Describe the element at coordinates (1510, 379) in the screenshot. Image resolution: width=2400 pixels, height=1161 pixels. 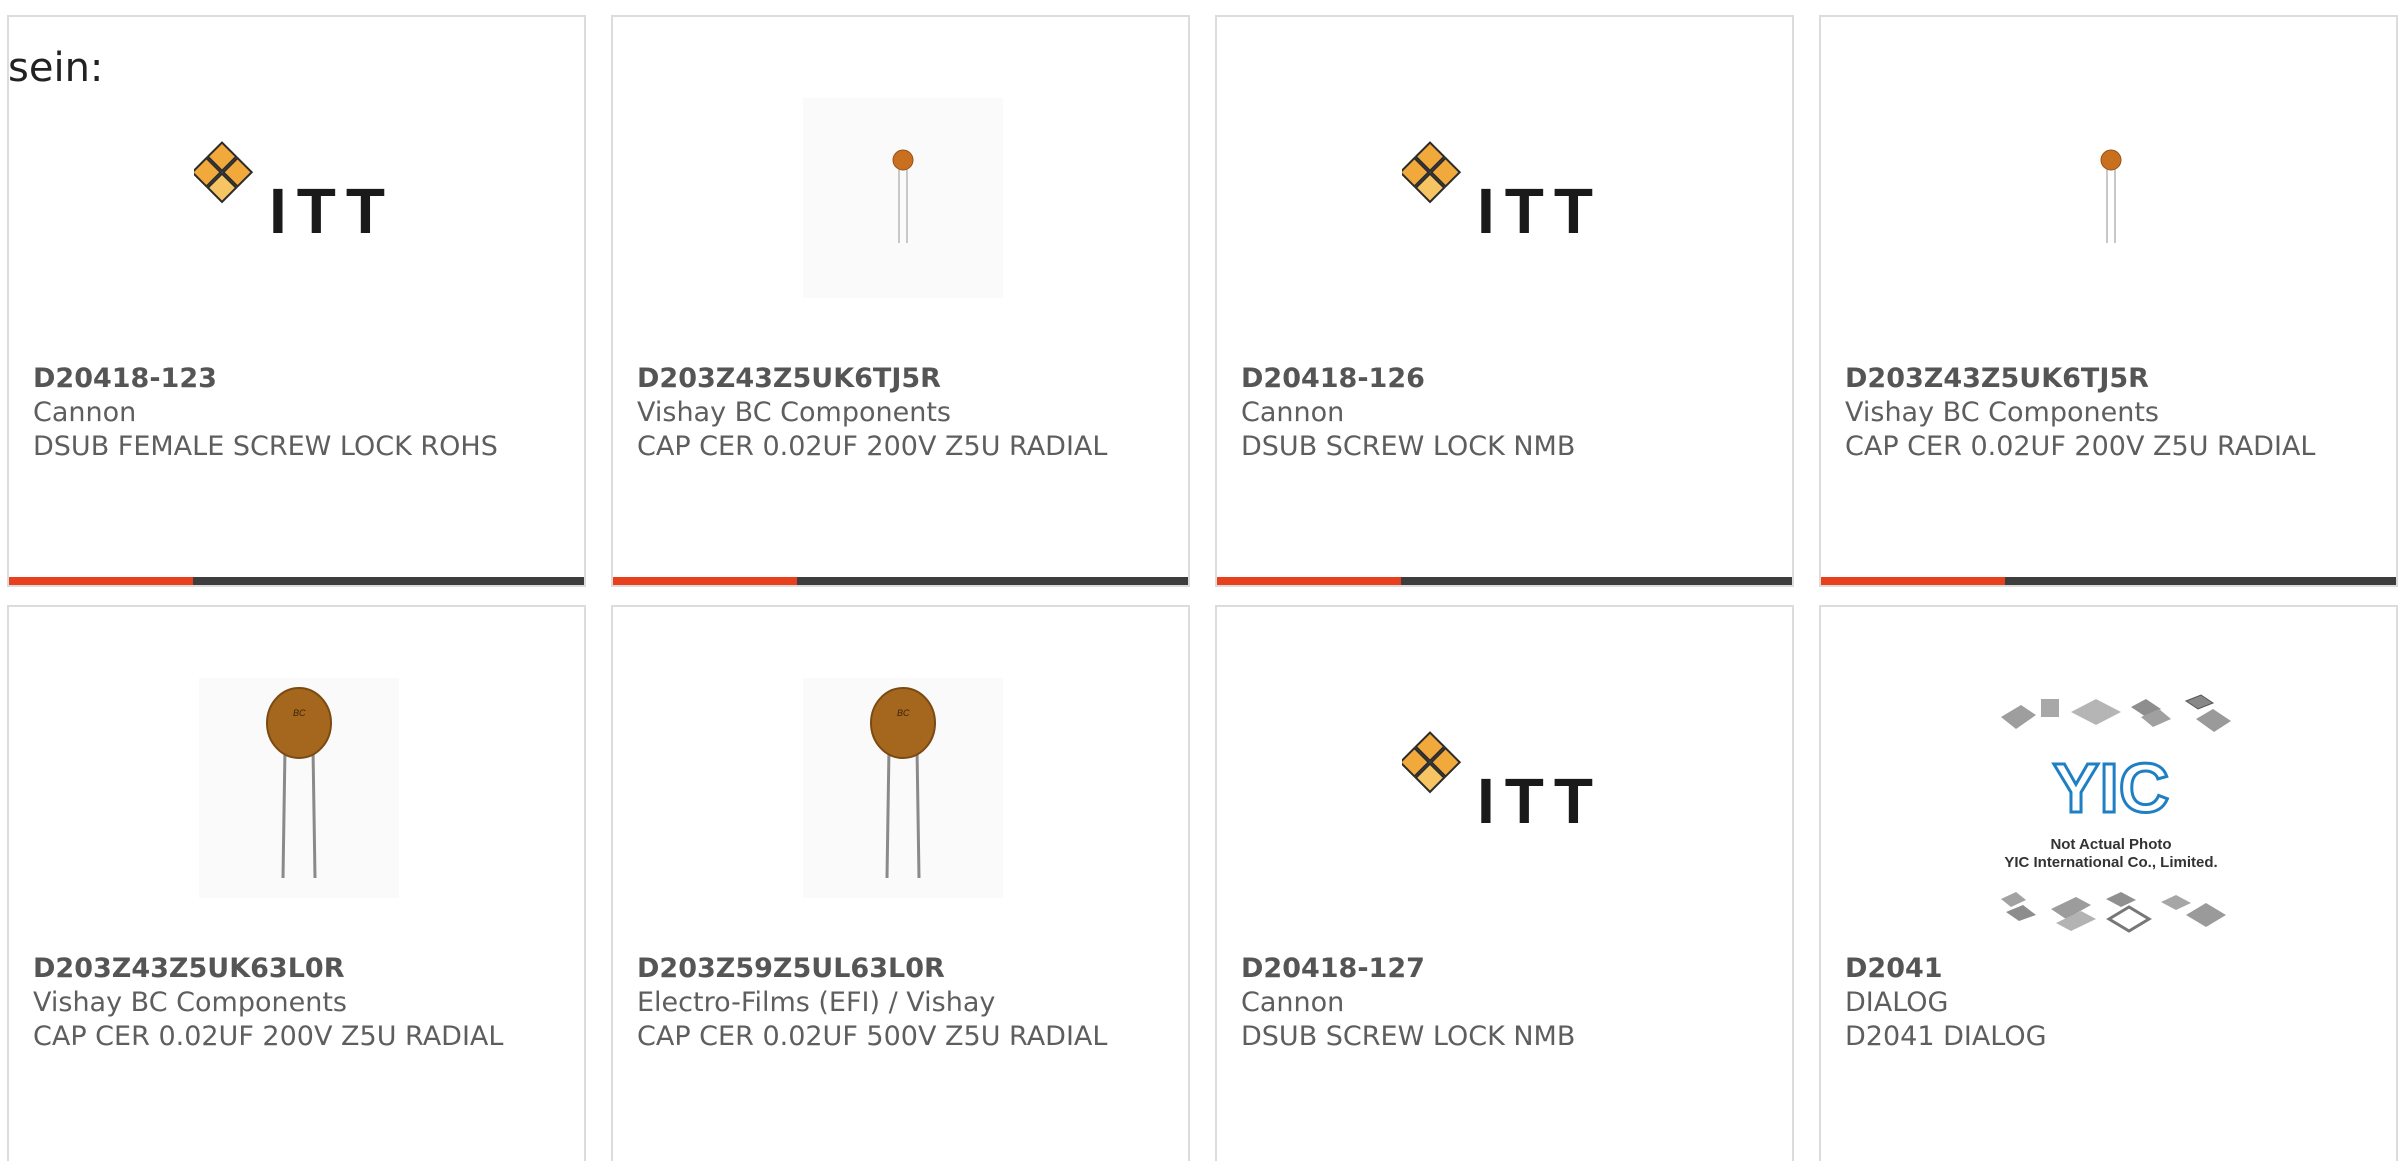
I see `part-number: D20418-126` at that location.